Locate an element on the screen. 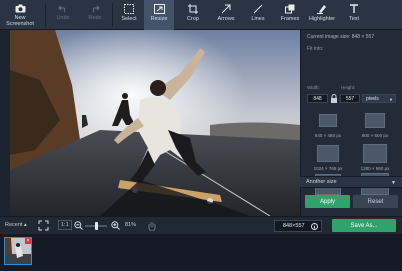  arrow-icon is located at coordinates (226, 9).